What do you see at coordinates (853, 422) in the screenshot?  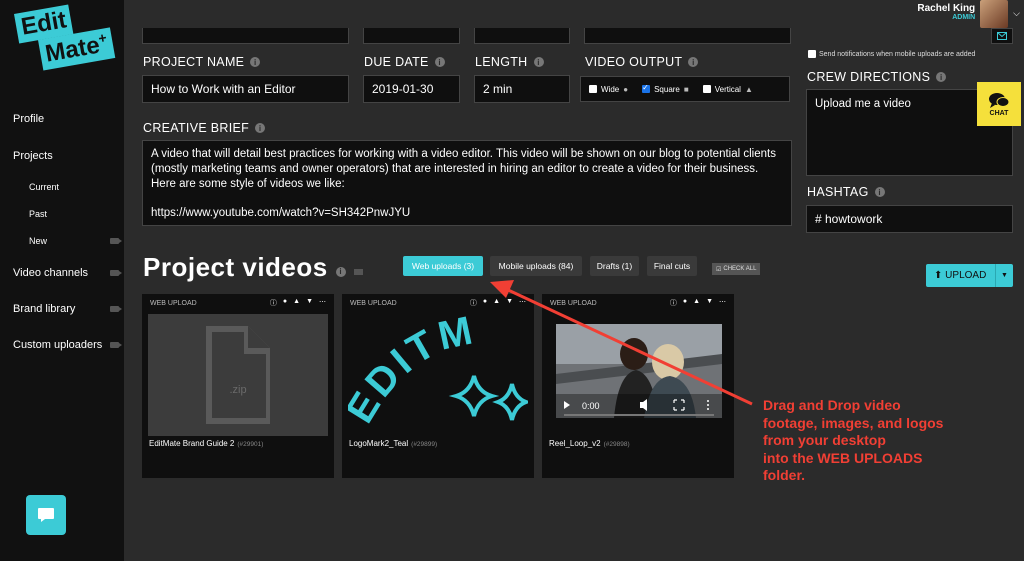 I see `annotation-line: footage, images, and logos` at bounding box center [853, 422].